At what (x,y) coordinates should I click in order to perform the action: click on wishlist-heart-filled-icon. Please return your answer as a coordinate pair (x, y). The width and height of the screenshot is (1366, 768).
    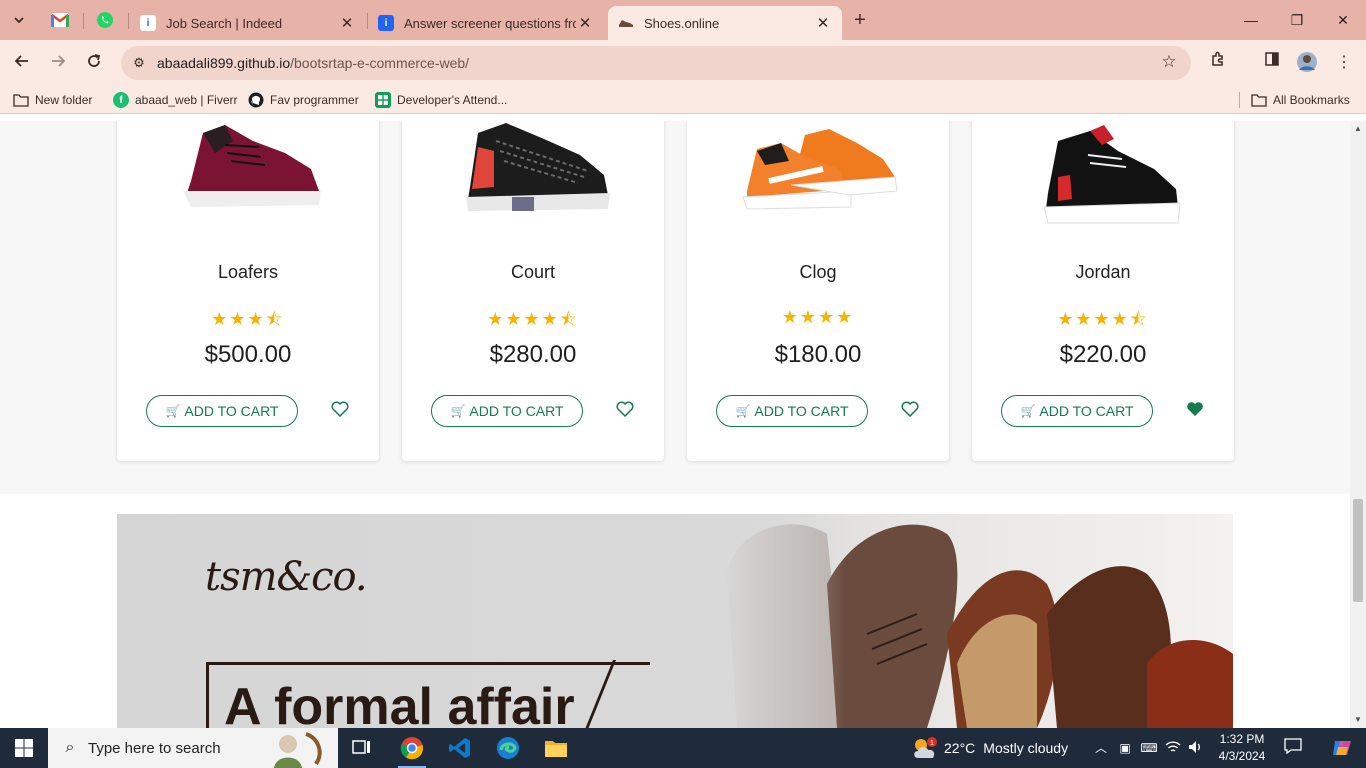
    Looking at the image, I should click on (1195, 409).